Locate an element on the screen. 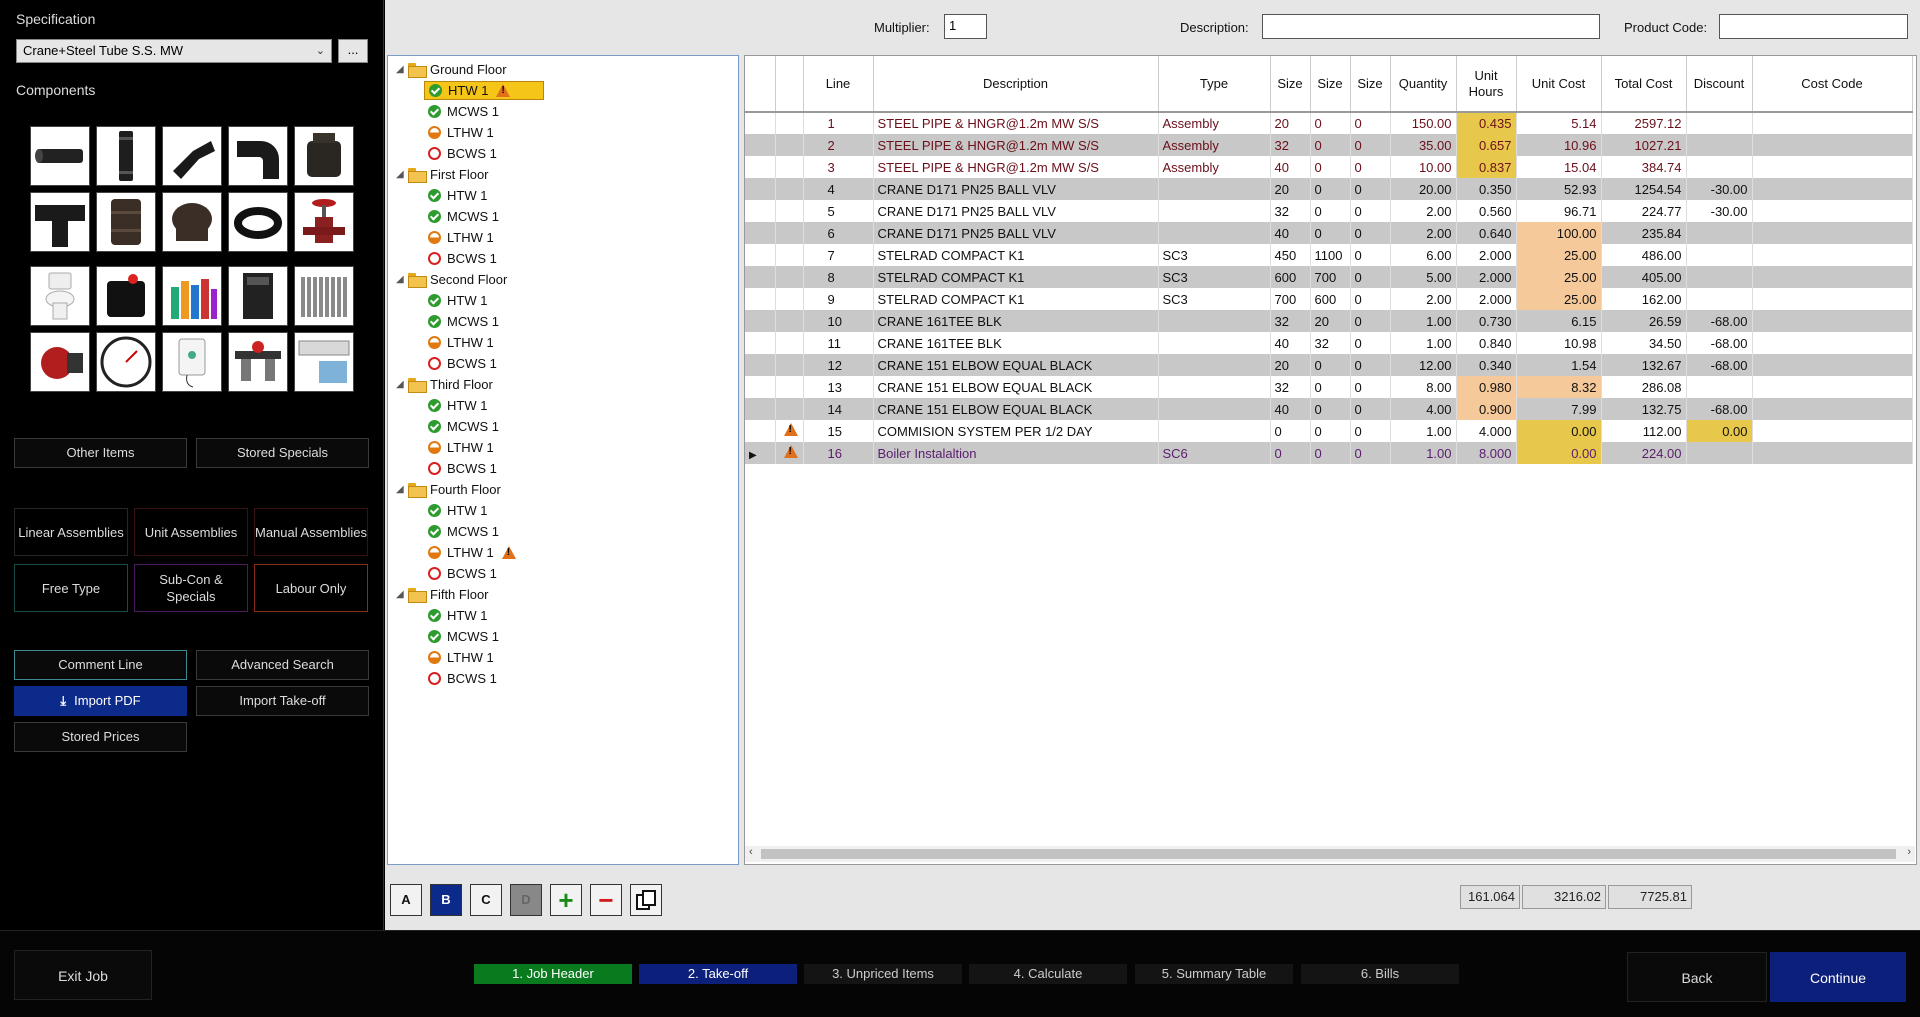 This screenshot has width=1920, height=1017. cell-s2: 1100 is located at coordinates (1330, 255).